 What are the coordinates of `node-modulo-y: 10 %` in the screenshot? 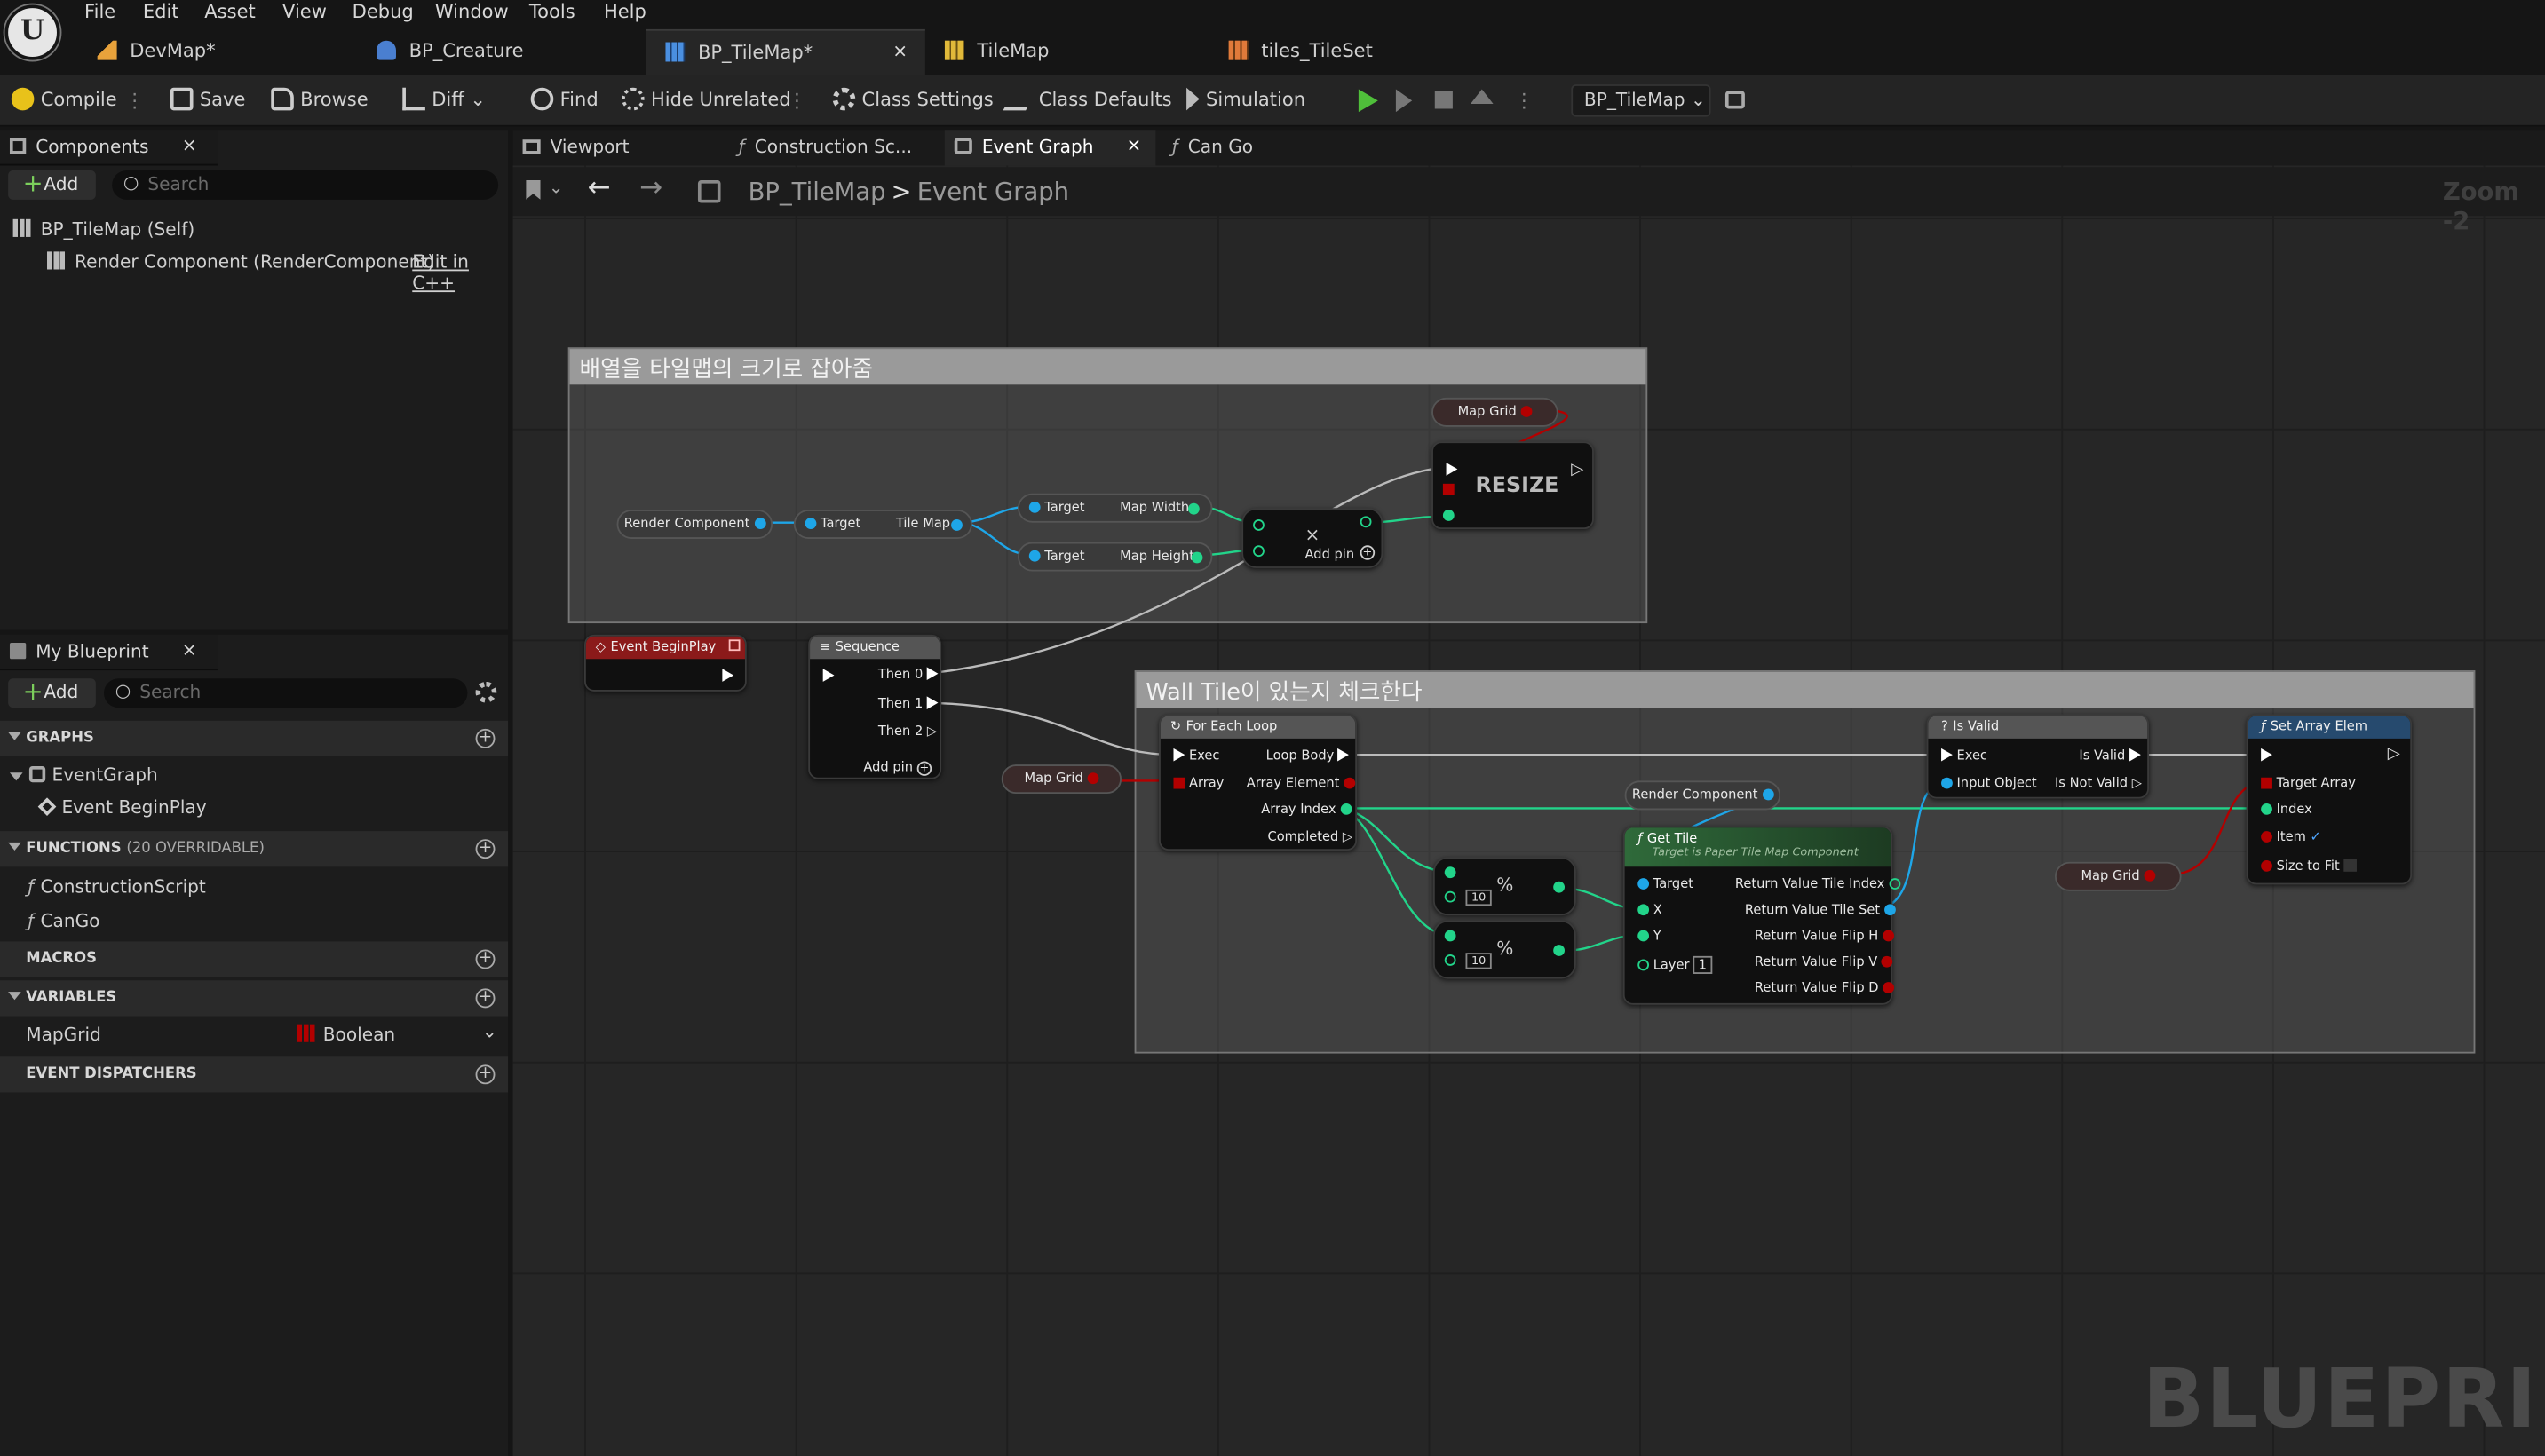 It's located at (1504, 949).